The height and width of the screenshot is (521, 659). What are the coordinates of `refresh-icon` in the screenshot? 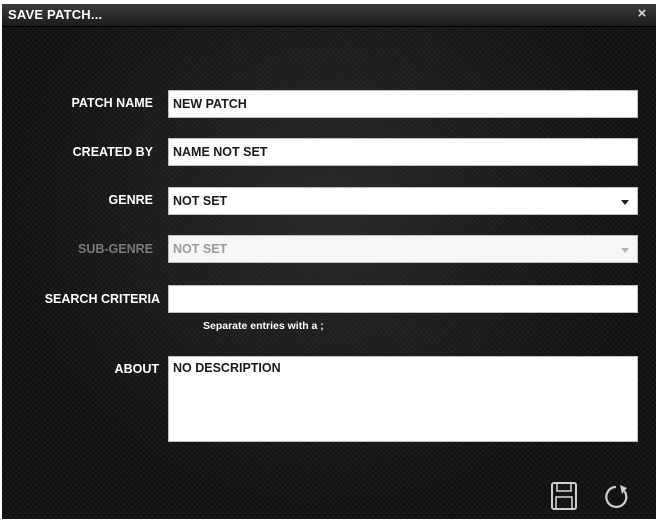 It's located at (618, 496).